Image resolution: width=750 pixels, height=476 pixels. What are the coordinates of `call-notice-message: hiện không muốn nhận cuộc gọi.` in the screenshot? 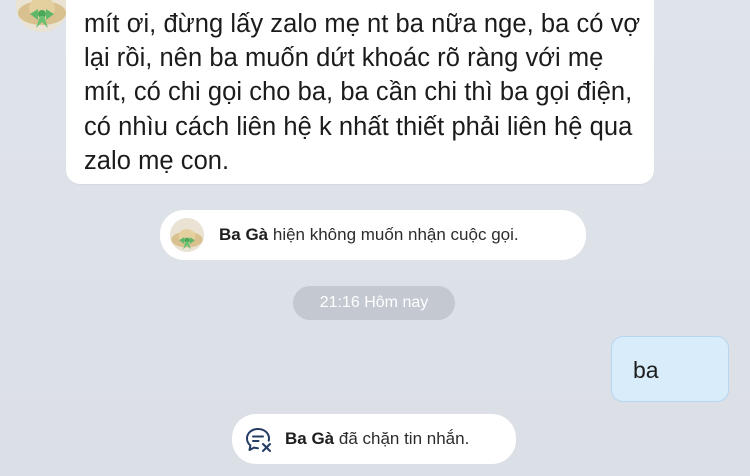 It's located at (393, 234).